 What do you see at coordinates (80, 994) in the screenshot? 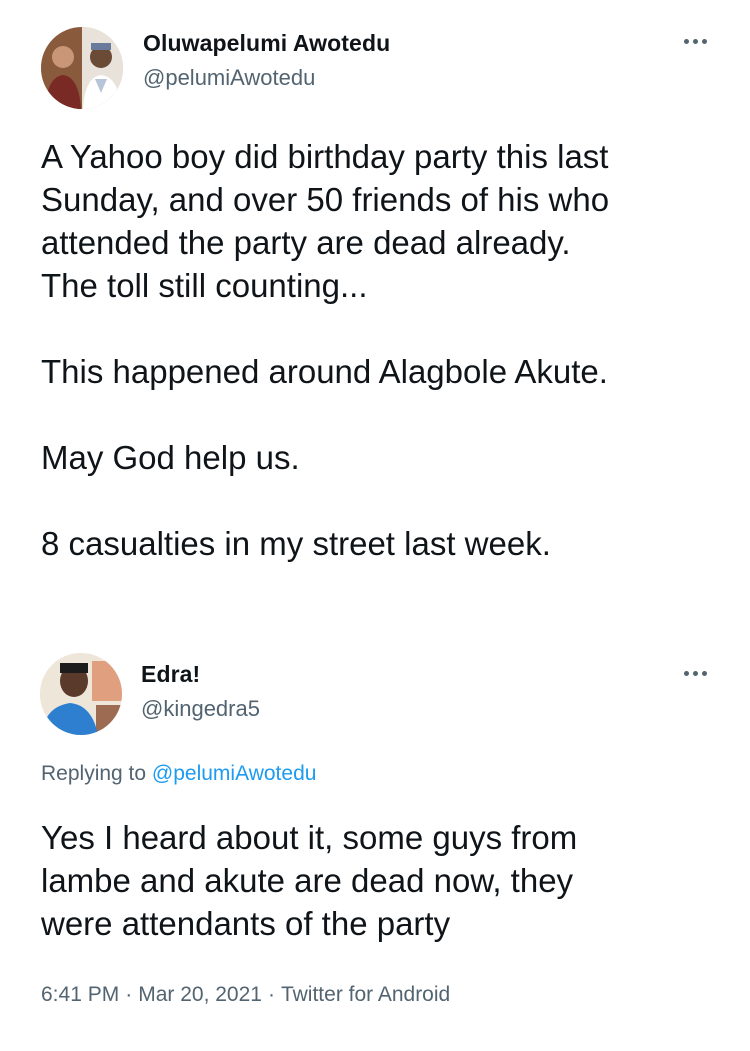
I see `tweet-time: 6:41 PM` at bounding box center [80, 994].